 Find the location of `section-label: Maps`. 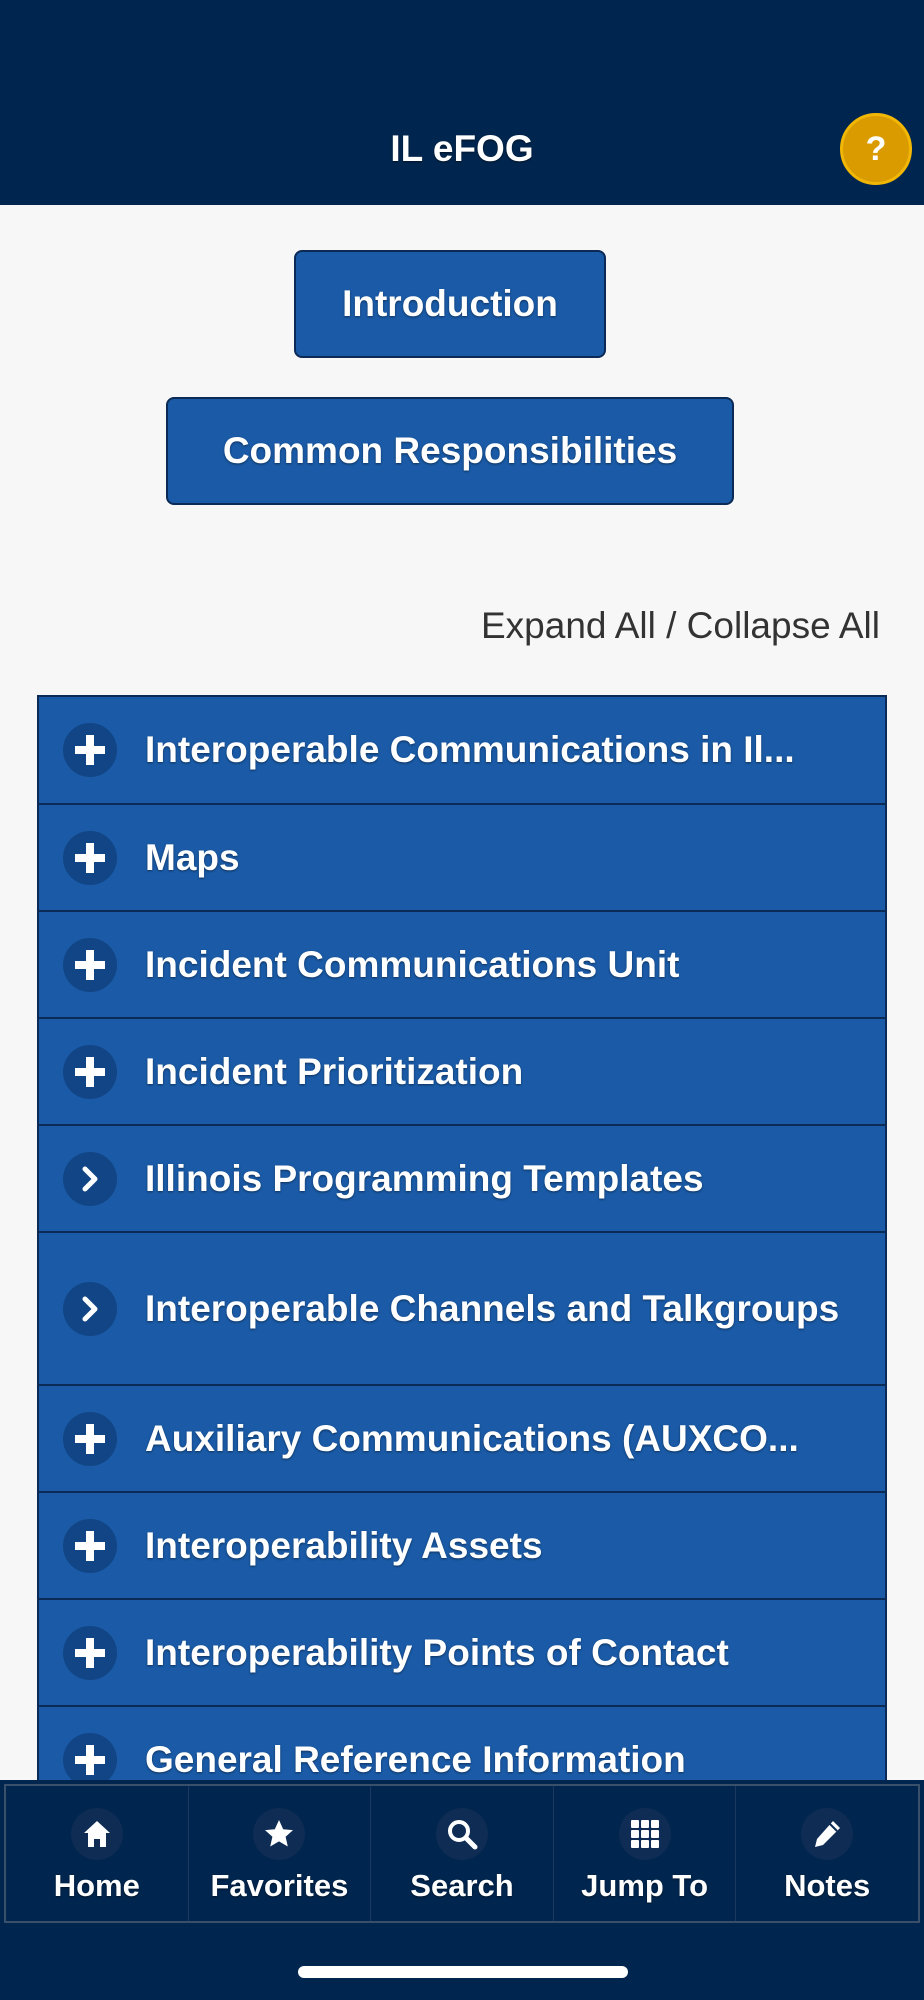

section-label: Maps is located at coordinates (192, 857).